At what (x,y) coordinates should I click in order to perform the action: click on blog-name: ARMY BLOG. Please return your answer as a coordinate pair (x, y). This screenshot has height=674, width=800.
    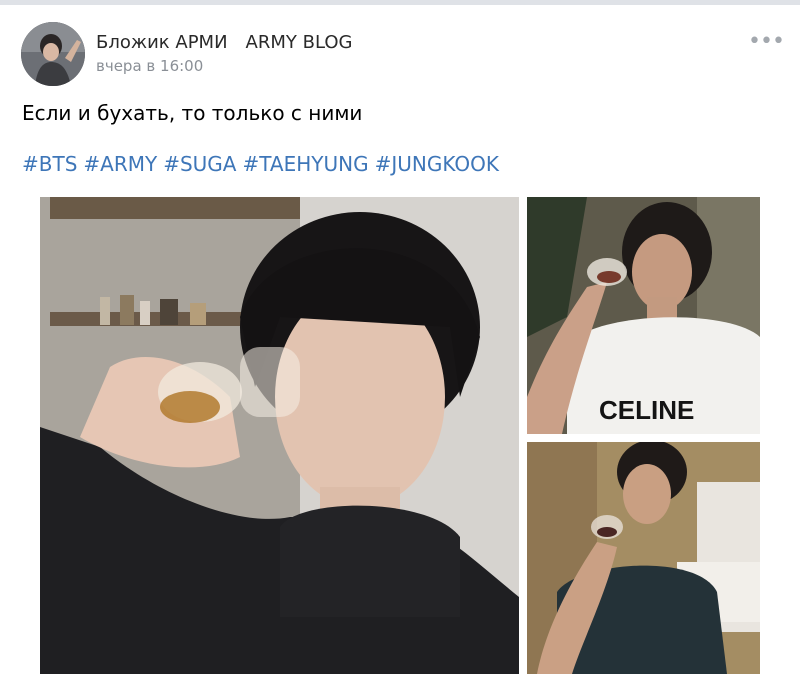
    Looking at the image, I should click on (299, 42).